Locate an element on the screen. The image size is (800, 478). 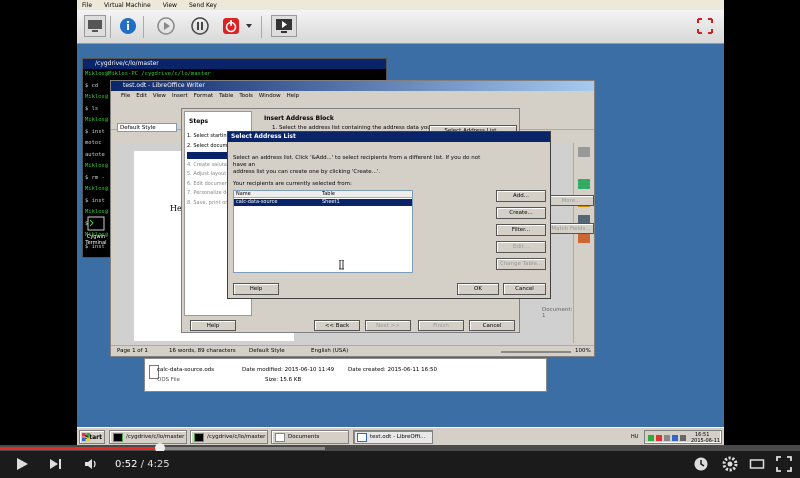
terminal-line: $ rm - is located at coordinates (95, 177).